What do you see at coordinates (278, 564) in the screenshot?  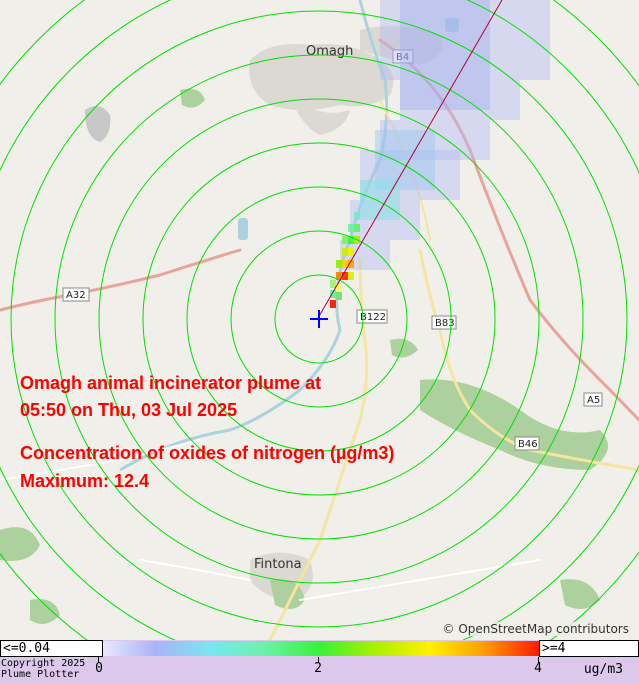 I see `town-label-fintona: Fintona` at bounding box center [278, 564].